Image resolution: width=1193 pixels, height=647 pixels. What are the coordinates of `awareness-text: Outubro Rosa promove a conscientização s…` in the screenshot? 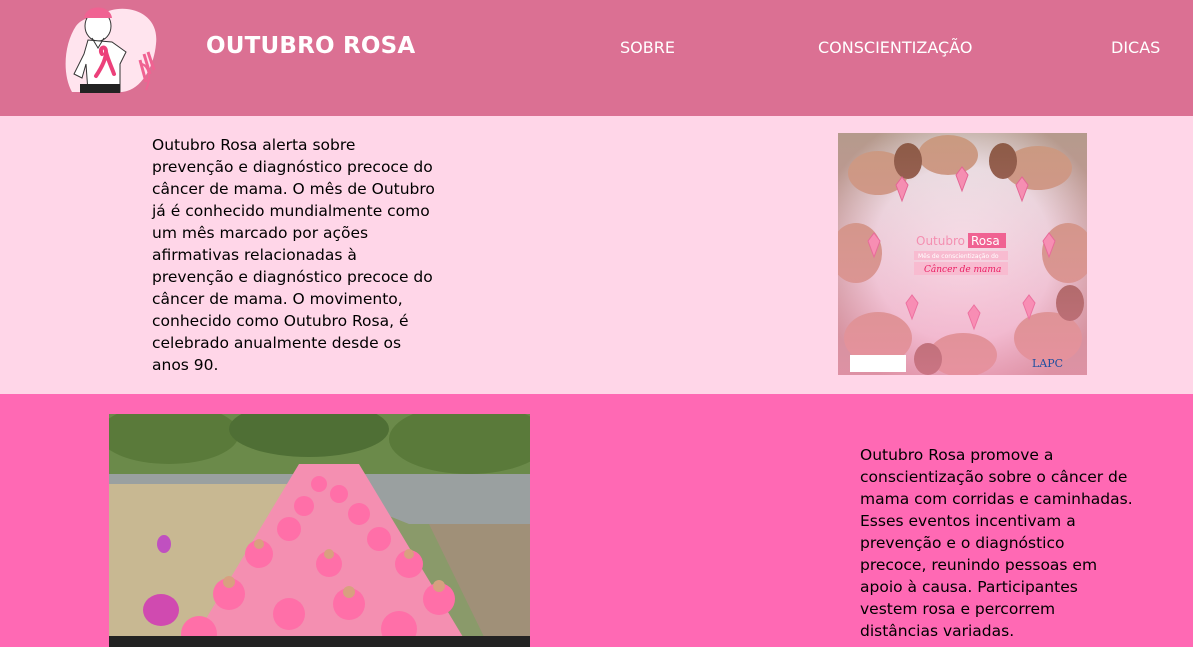 It's located at (996, 543).